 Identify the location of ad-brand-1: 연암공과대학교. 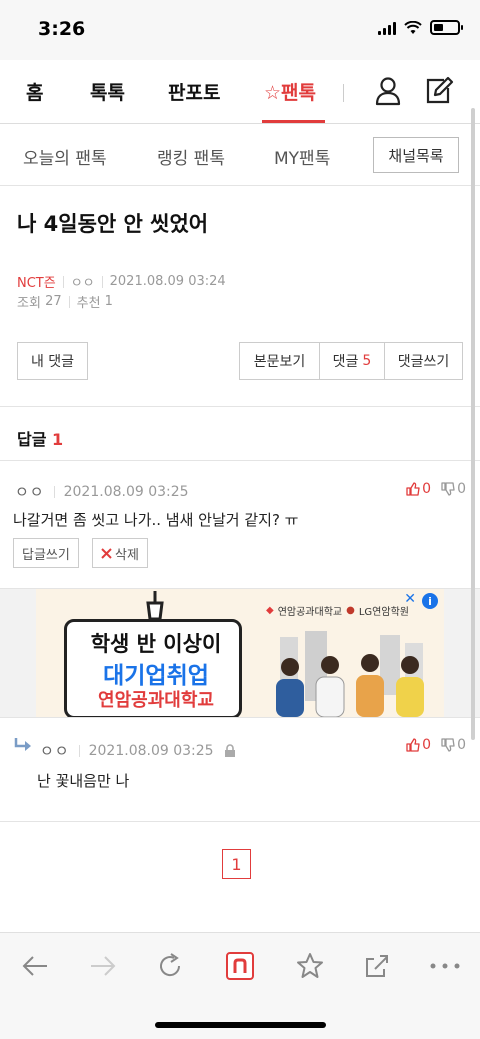
(310, 612).